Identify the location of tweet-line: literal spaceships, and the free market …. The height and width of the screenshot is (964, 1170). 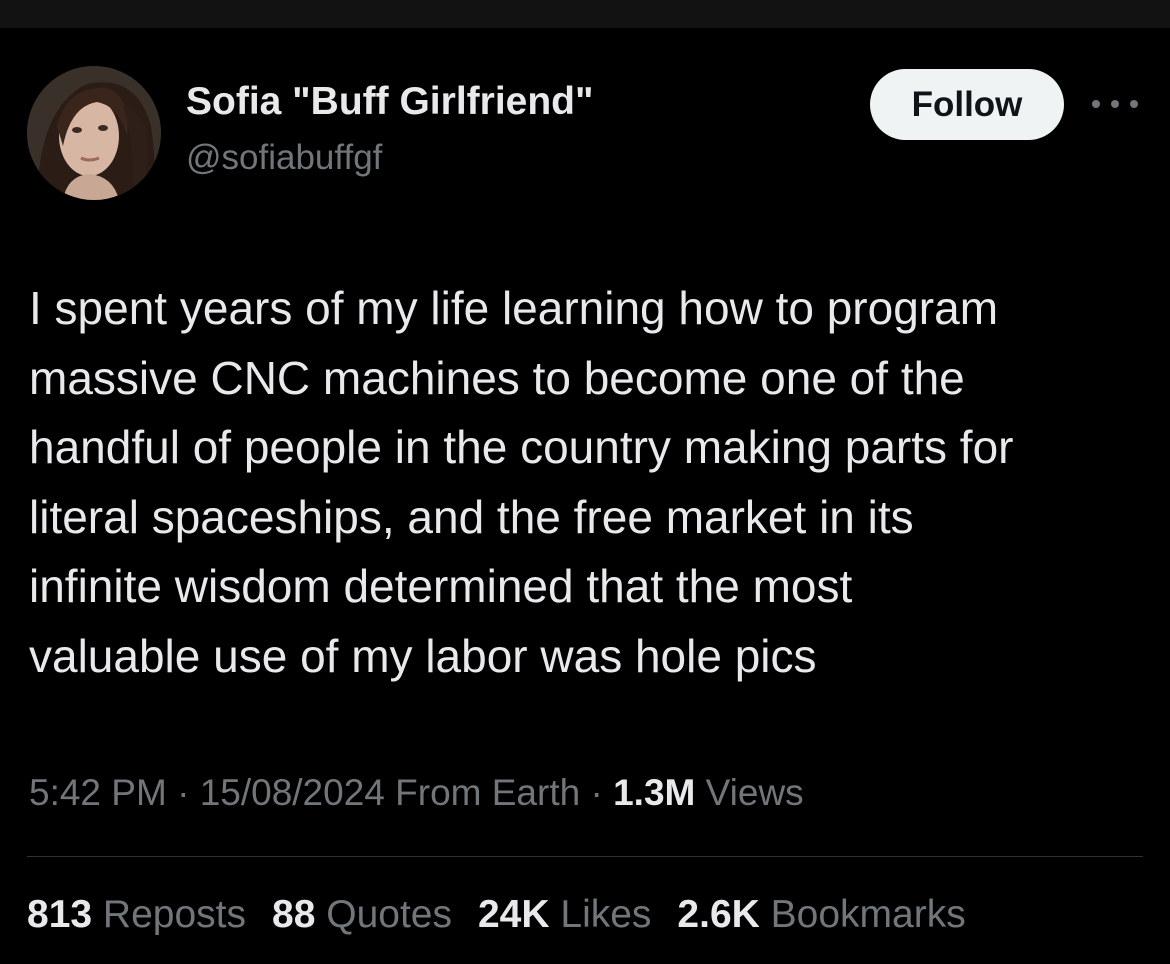
(471, 516).